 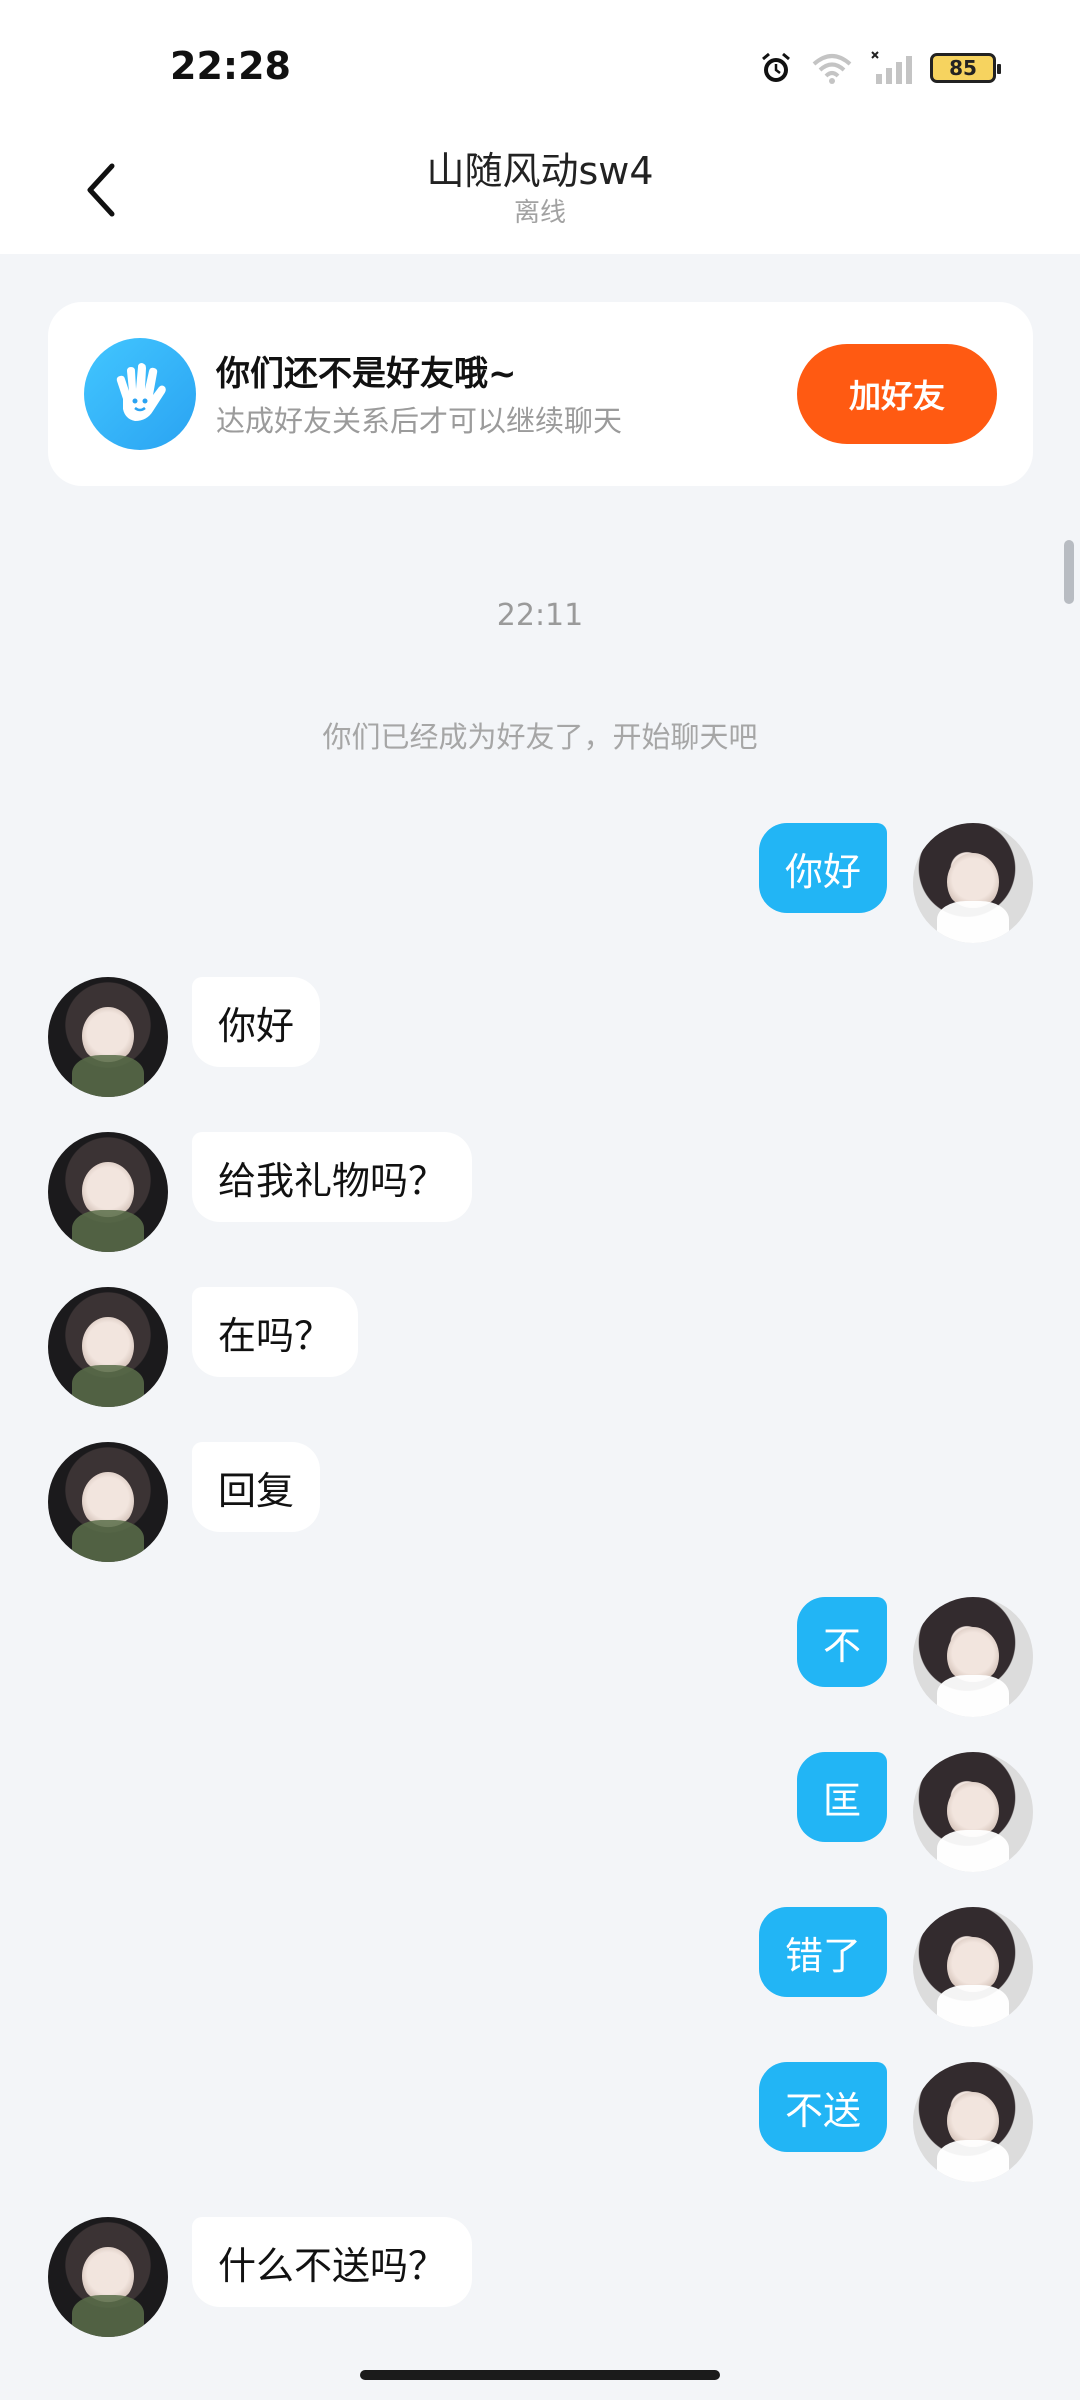 What do you see at coordinates (230, 66) in the screenshot?
I see `status-time: 22:28` at bounding box center [230, 66].